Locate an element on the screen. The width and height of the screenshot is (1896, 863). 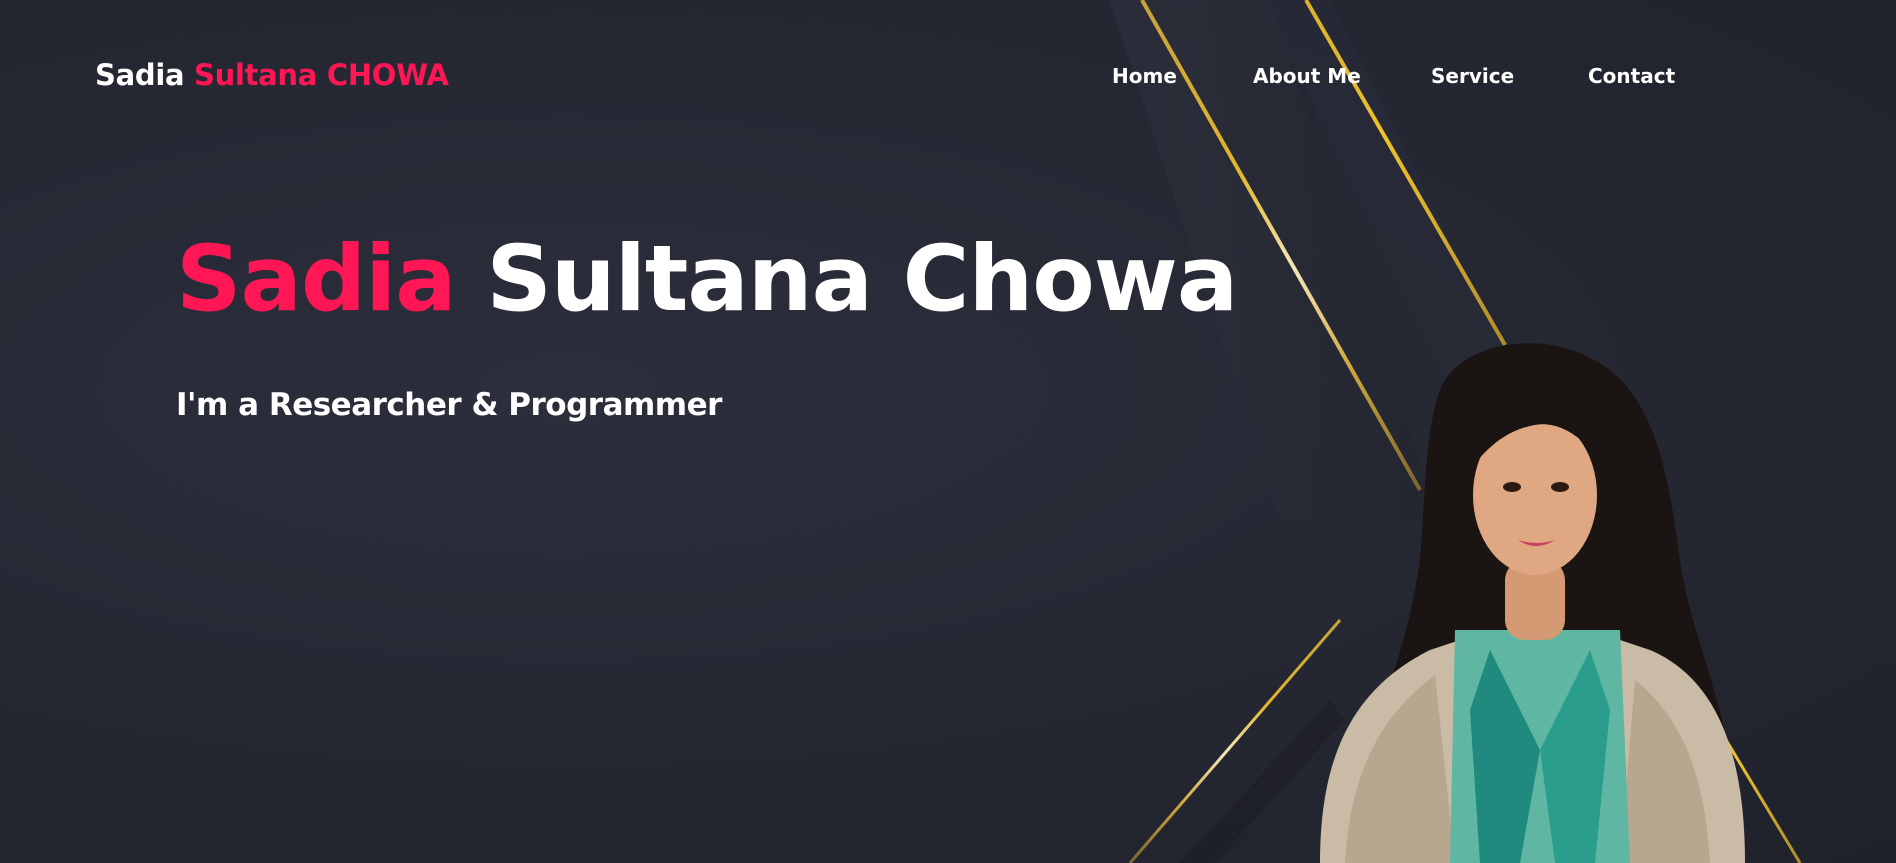
nav-link-contact: Contact is located at coordinates (1631, 76).